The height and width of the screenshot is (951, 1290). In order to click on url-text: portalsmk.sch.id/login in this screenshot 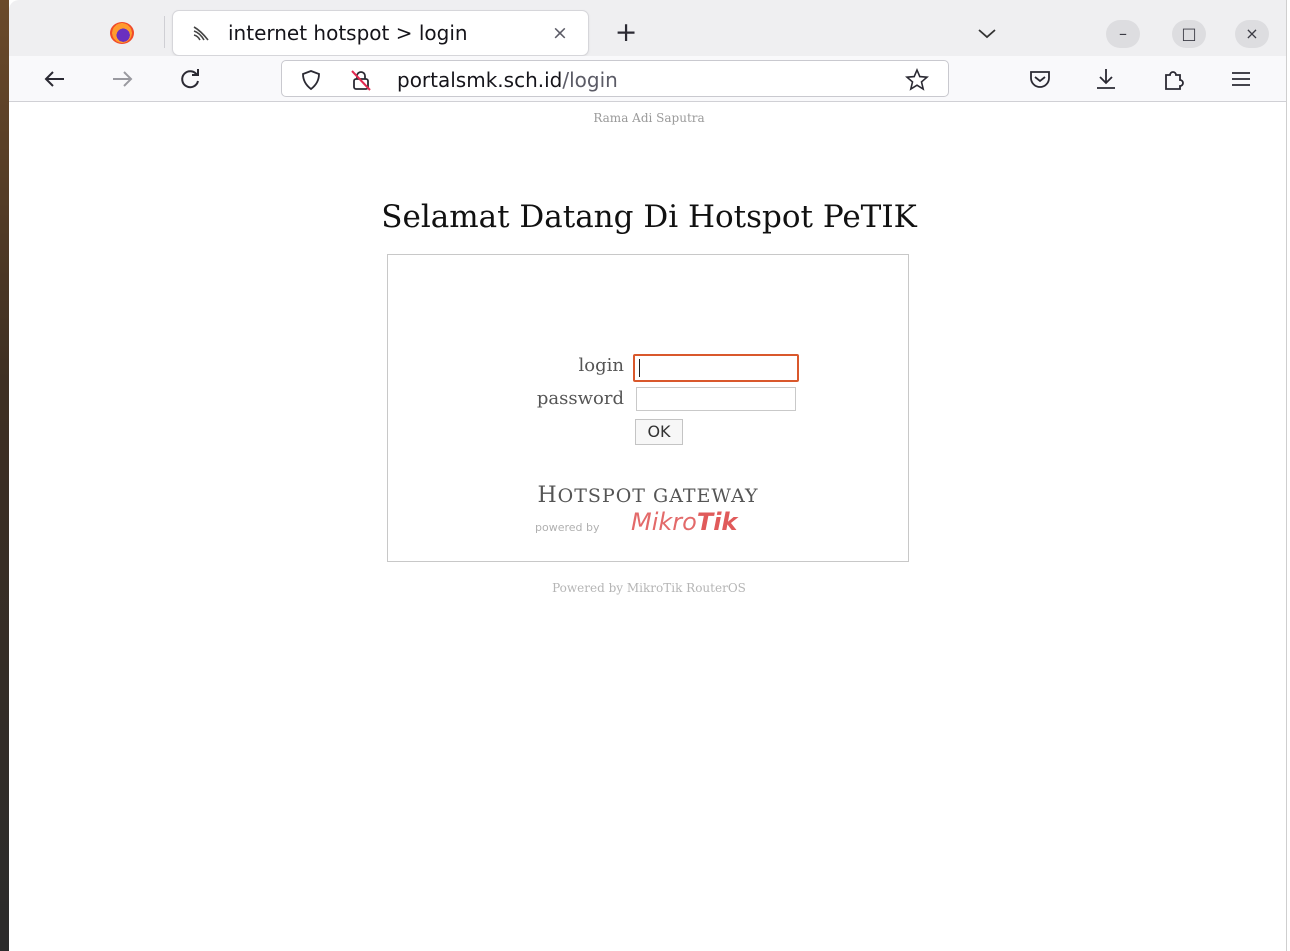, I will do `click(507, 80)`.